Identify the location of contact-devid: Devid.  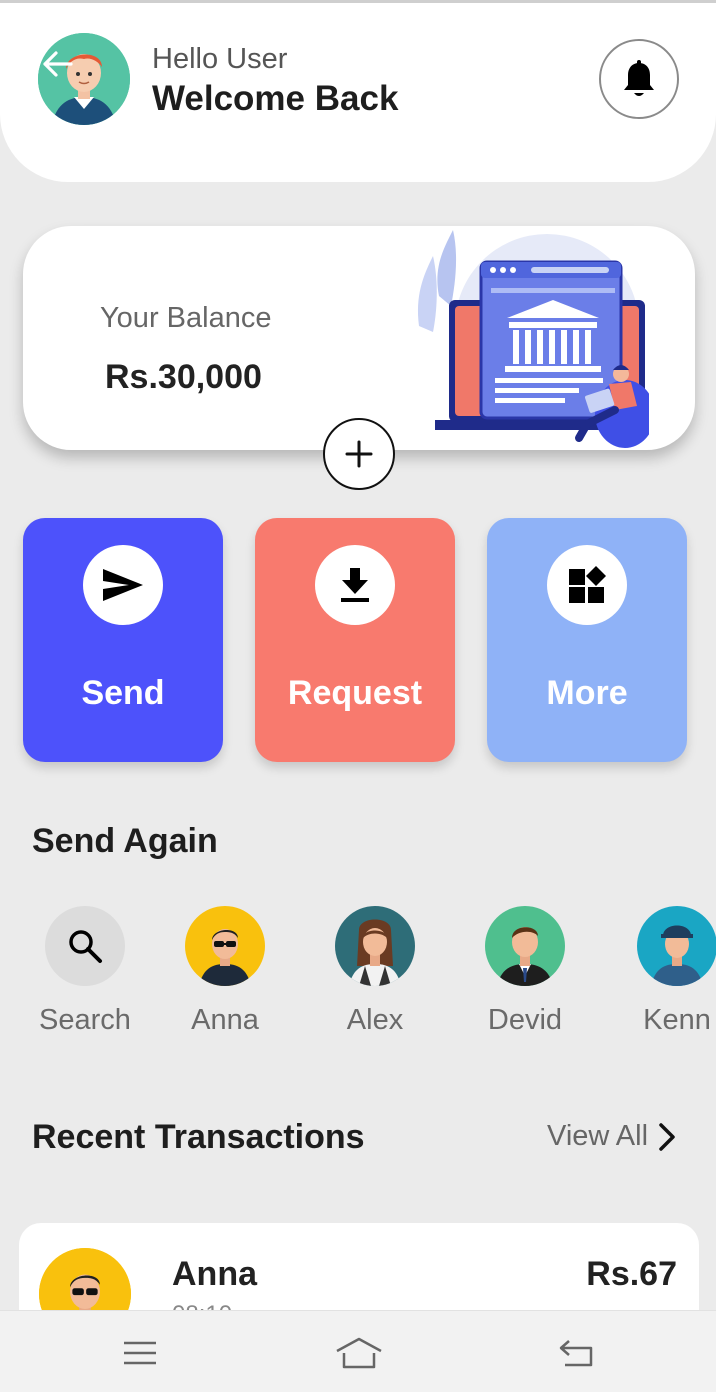
(525, 971).